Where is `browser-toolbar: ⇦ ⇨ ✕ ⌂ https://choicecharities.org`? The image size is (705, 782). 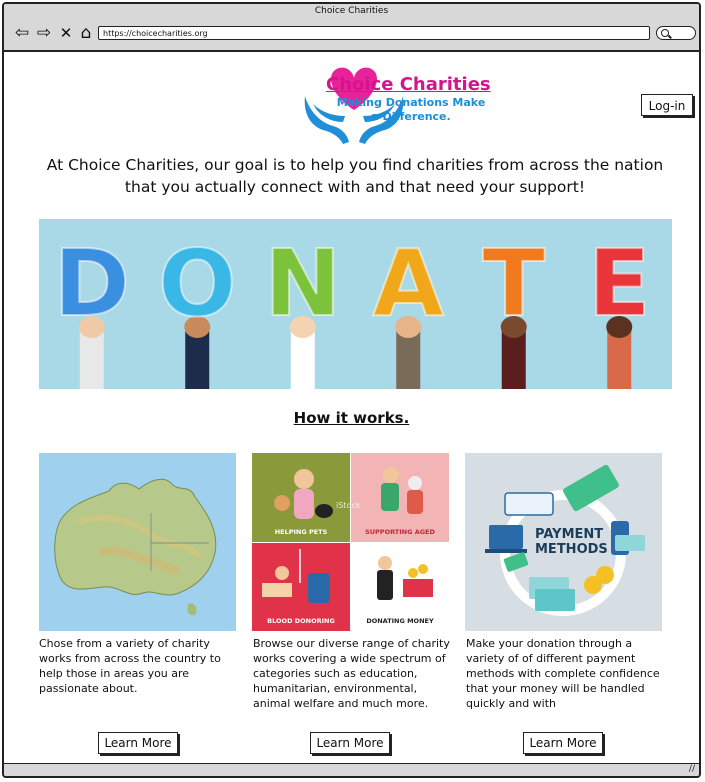 browser-toolbar: ⇦ ⇨ ✕ ⌂ https://choicecharities.org is located at coordinates (351, 35).